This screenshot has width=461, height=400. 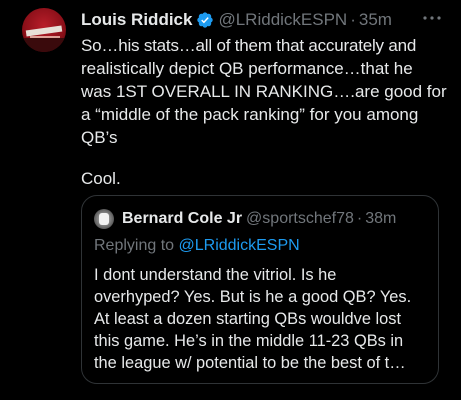 What do you see at coordinates (101, 178) in the screenshot?
I see `tweet-closing: Cool.` at bounding box center [101, 178].